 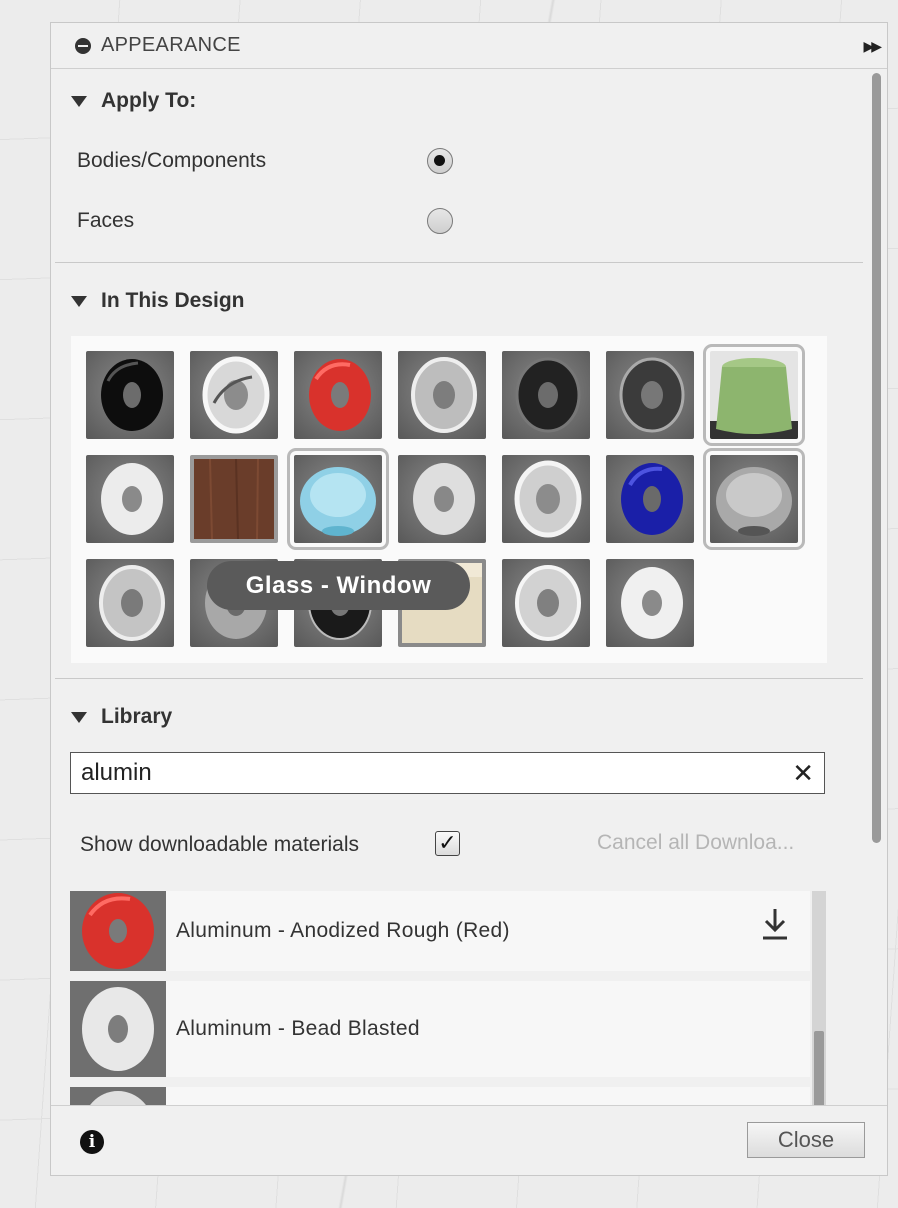 I want to click on close-button: Close, so click(x=806, y=1140).